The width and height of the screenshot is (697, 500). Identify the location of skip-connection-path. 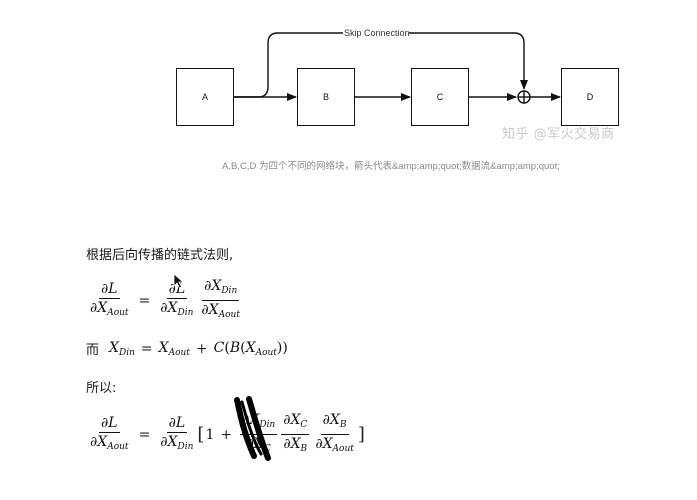
(381, 65).